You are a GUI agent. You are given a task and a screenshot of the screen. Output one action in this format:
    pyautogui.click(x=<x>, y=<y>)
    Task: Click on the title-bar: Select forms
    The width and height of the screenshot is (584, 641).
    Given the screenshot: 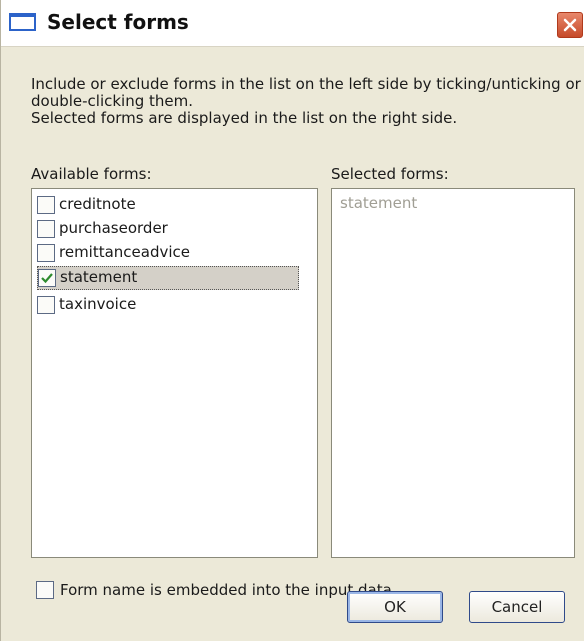 What is the action you would take?
    pyautogui.click(x=292, y=23)
    